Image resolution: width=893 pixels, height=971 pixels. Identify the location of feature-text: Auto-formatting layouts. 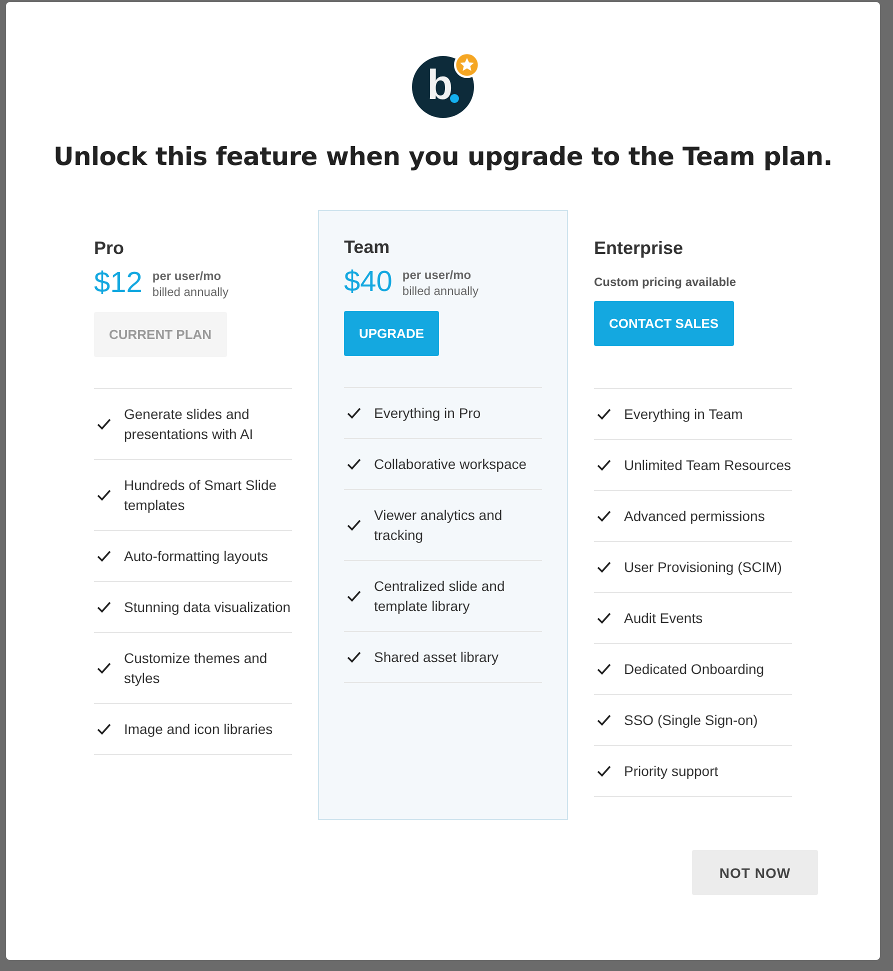
(196, 556).